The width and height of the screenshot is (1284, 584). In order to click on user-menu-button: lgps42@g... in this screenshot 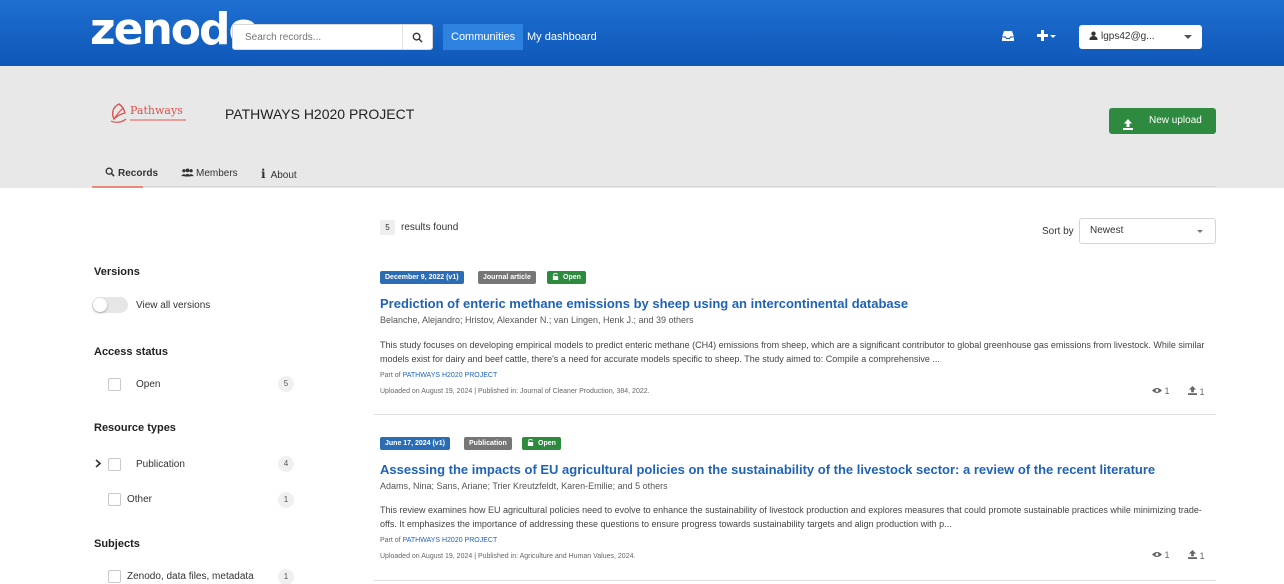, I will do `click(1140, 37)`.